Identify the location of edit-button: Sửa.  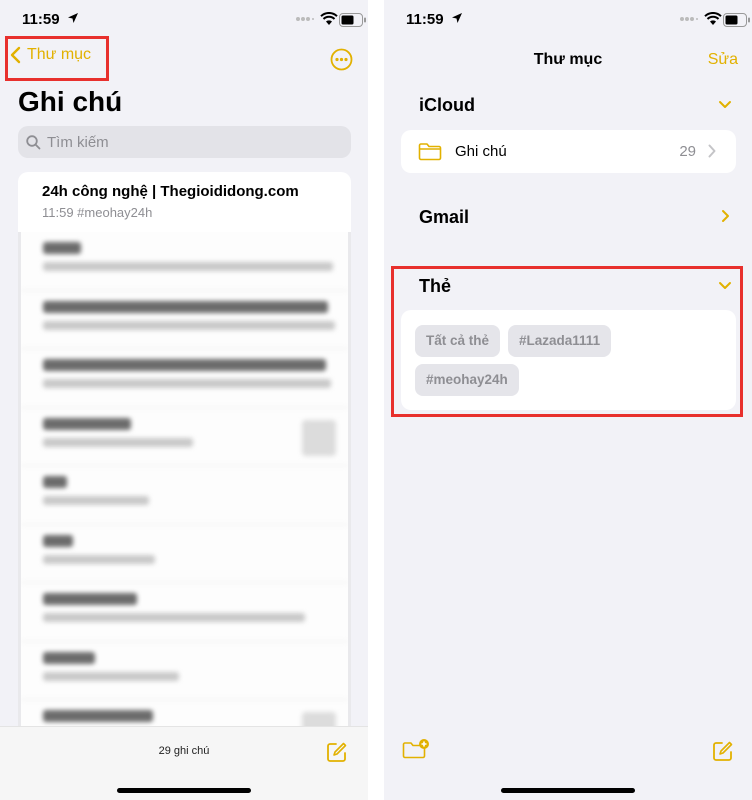
(723, 60).